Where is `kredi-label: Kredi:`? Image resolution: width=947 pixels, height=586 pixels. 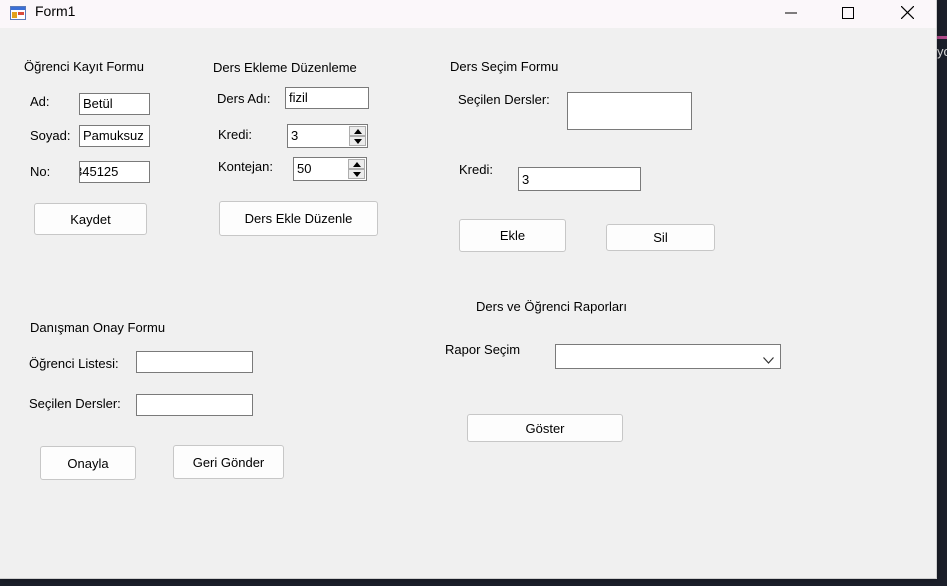 kredi-label: Kredi: is located at coordinates (235, 134).